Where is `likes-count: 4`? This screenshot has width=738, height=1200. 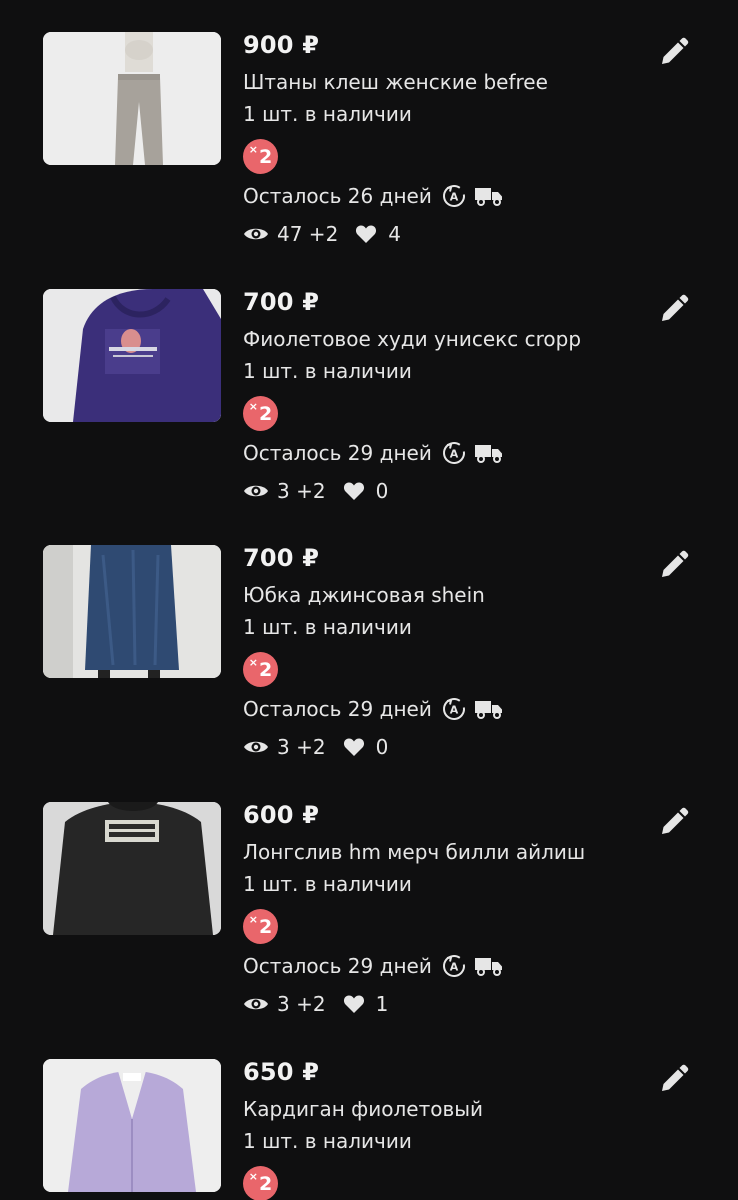 likes-count: 4 is located at coordinates (395, 234).